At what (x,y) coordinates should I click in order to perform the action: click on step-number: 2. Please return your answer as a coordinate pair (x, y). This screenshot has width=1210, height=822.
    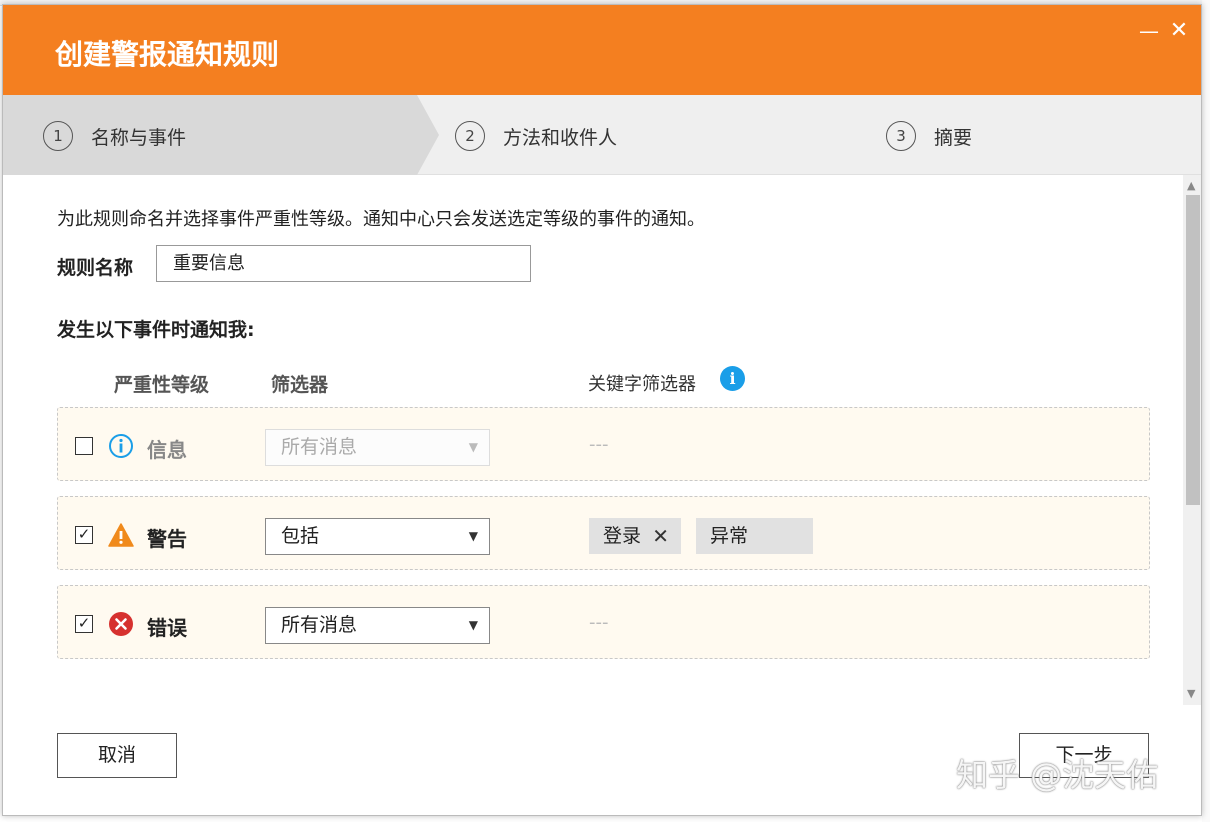
    Looking at the image, I should click on (470, 136).